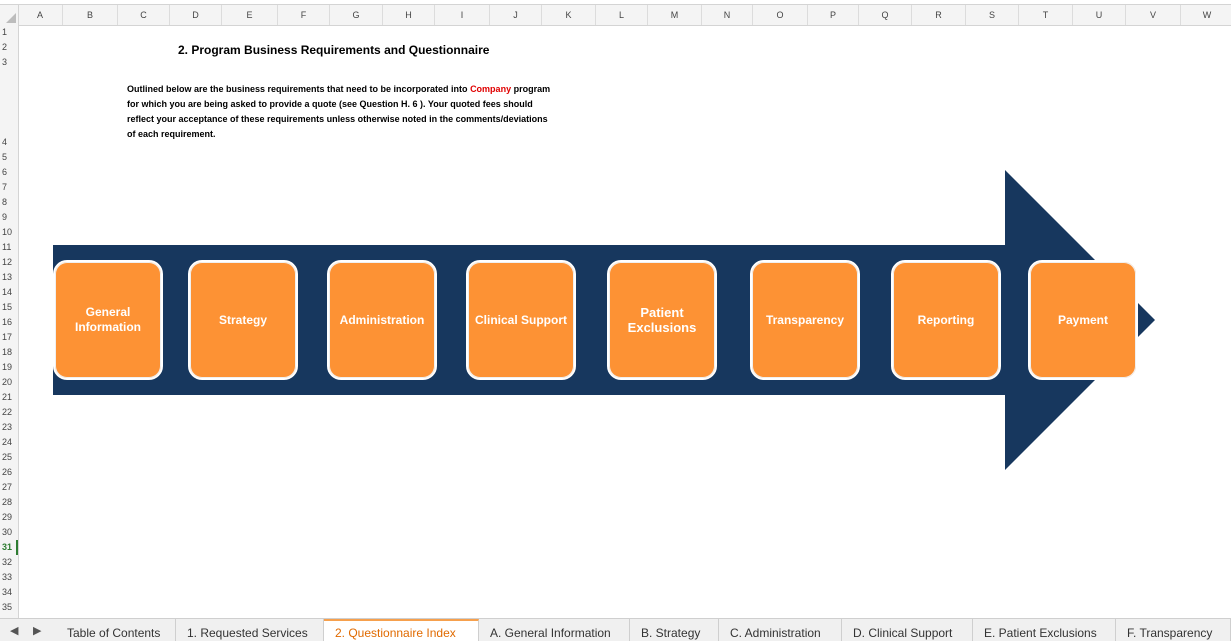 The height and width of the screenshot is (641, 1231). What do you see at coordinates (662, 327) in the screenshot?
I see `process-step-line2: Exclusions` at bounding box center [662, 327].